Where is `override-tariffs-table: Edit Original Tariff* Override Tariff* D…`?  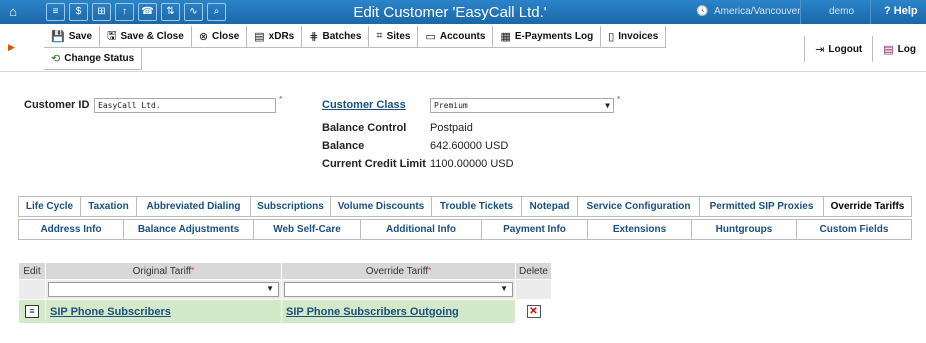 override-tariffs-table: Edit Original Tariff* Override Tariff* D… is located at coordinates (285, 293).